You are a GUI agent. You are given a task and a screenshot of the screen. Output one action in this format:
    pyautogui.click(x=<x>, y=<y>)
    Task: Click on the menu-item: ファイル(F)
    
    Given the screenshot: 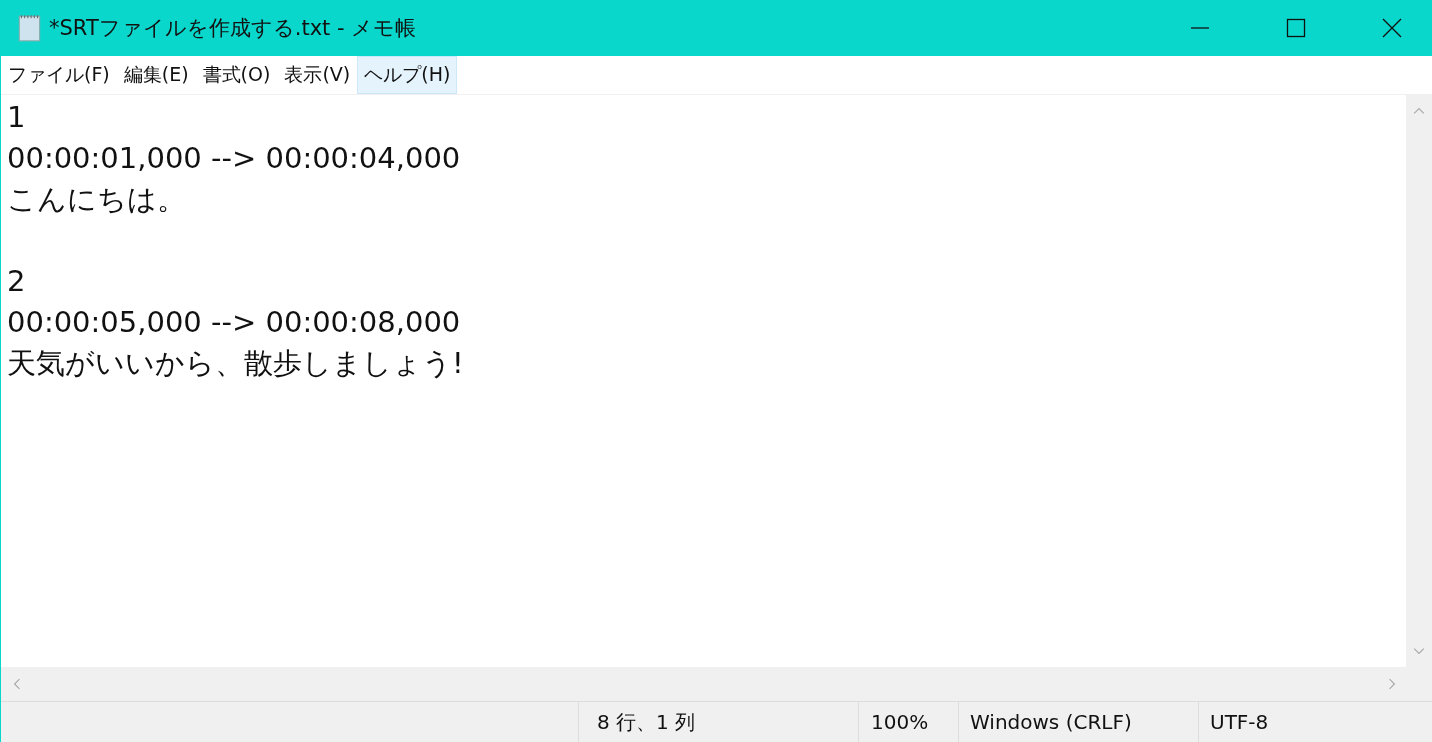 What is the action you would take?
    pyautogui.click(x=59, y=75)
    